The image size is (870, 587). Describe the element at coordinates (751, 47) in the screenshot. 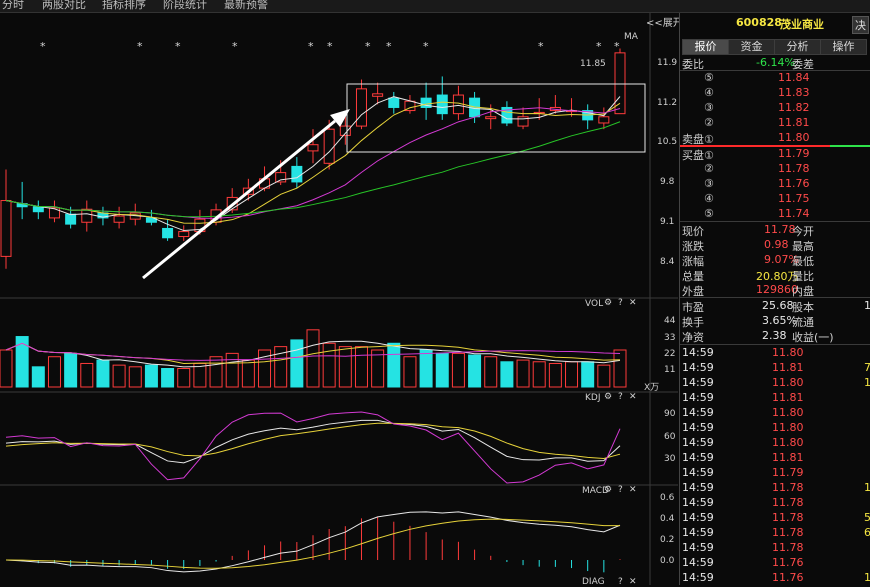

I see `tab-funds: 资金` at that location.